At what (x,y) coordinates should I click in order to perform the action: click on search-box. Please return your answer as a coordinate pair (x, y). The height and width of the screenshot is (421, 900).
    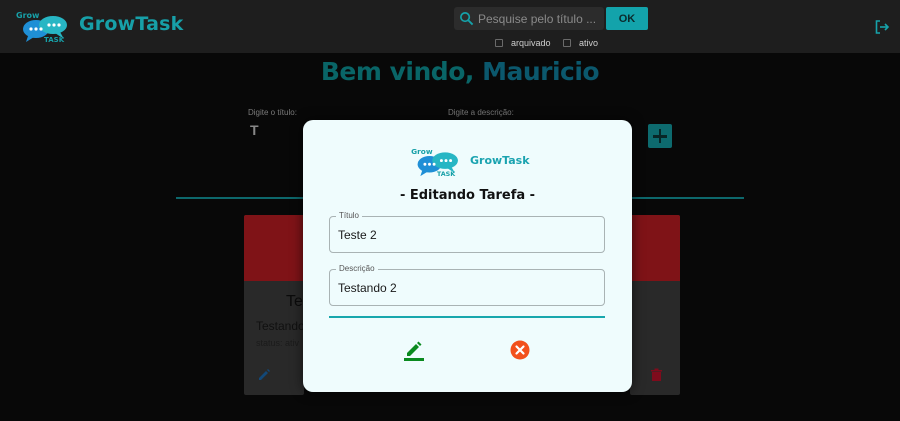
    Looking at the image, I should click on (529, 18).